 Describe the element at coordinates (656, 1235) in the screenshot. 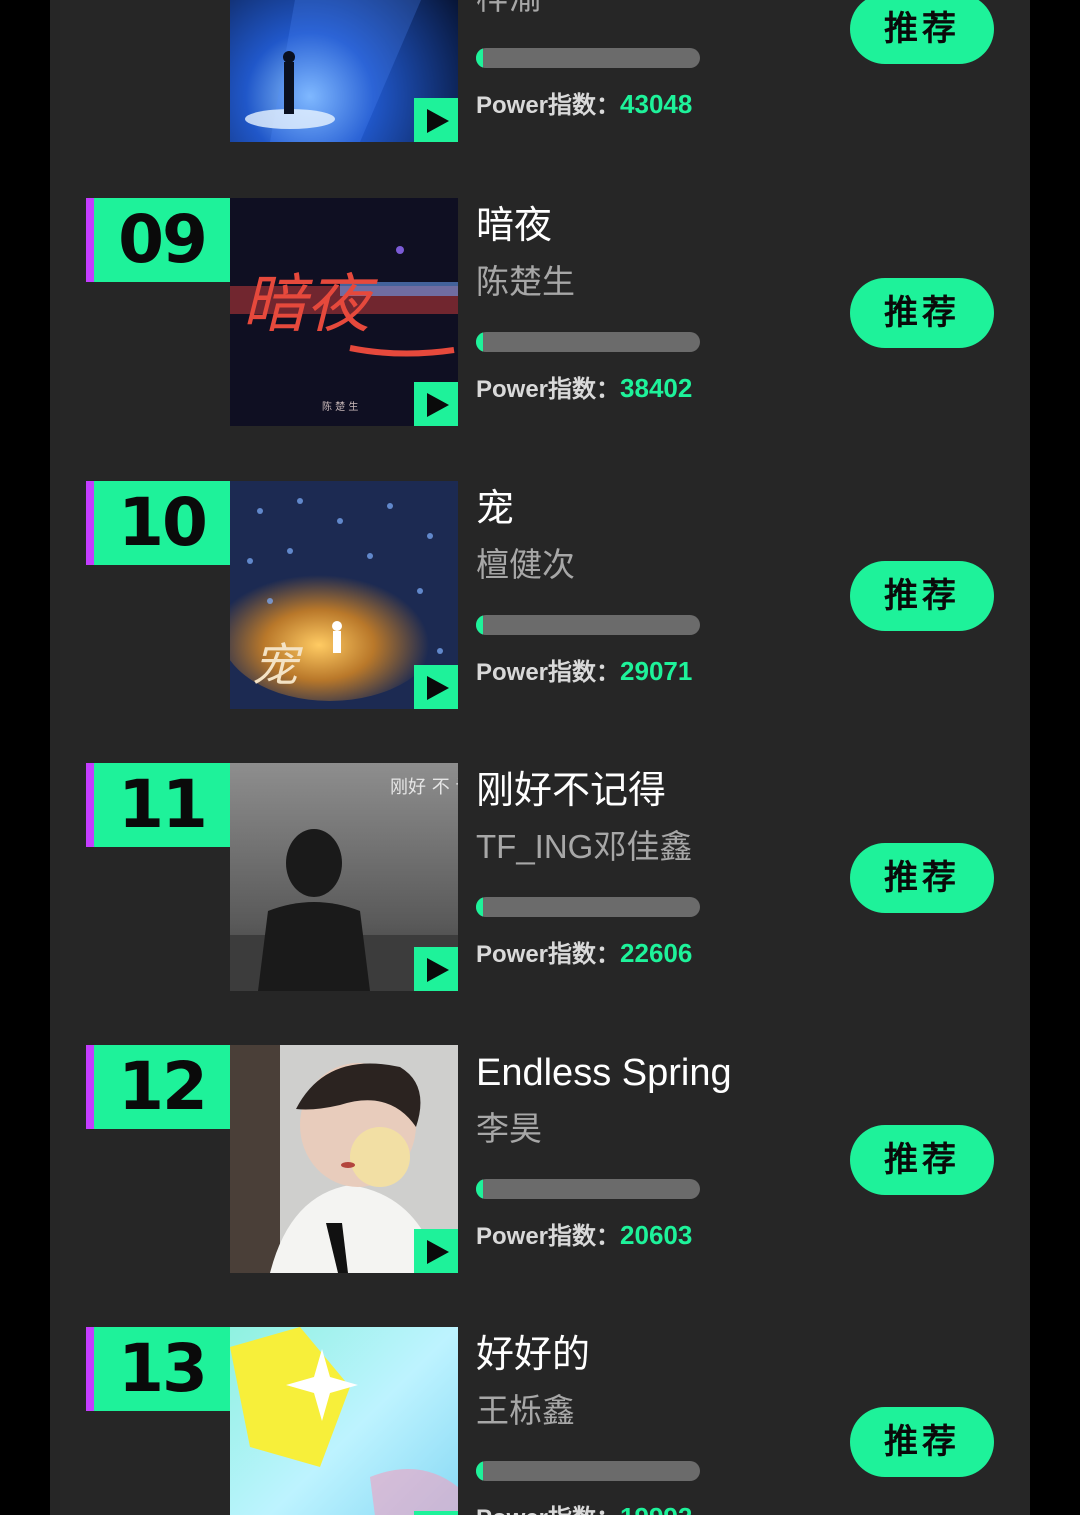

I see `power-value: 20603` at that location.